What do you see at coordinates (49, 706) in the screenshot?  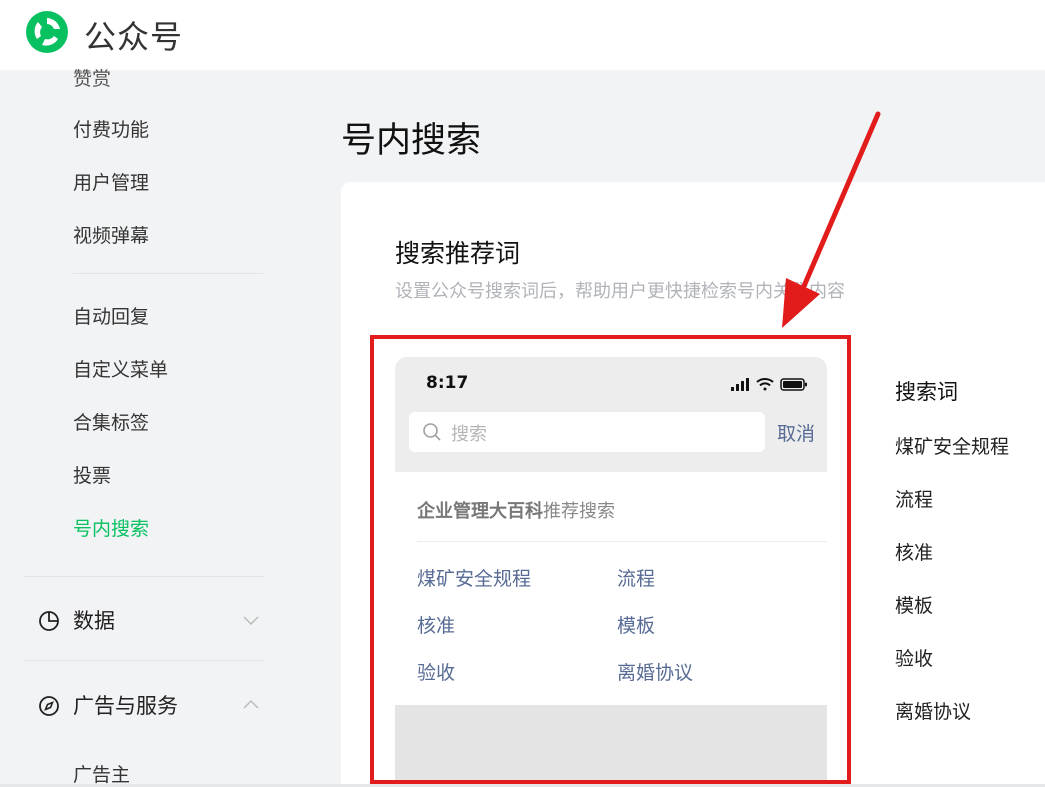 I see `compass-icon` at bounding box center [49, 706].